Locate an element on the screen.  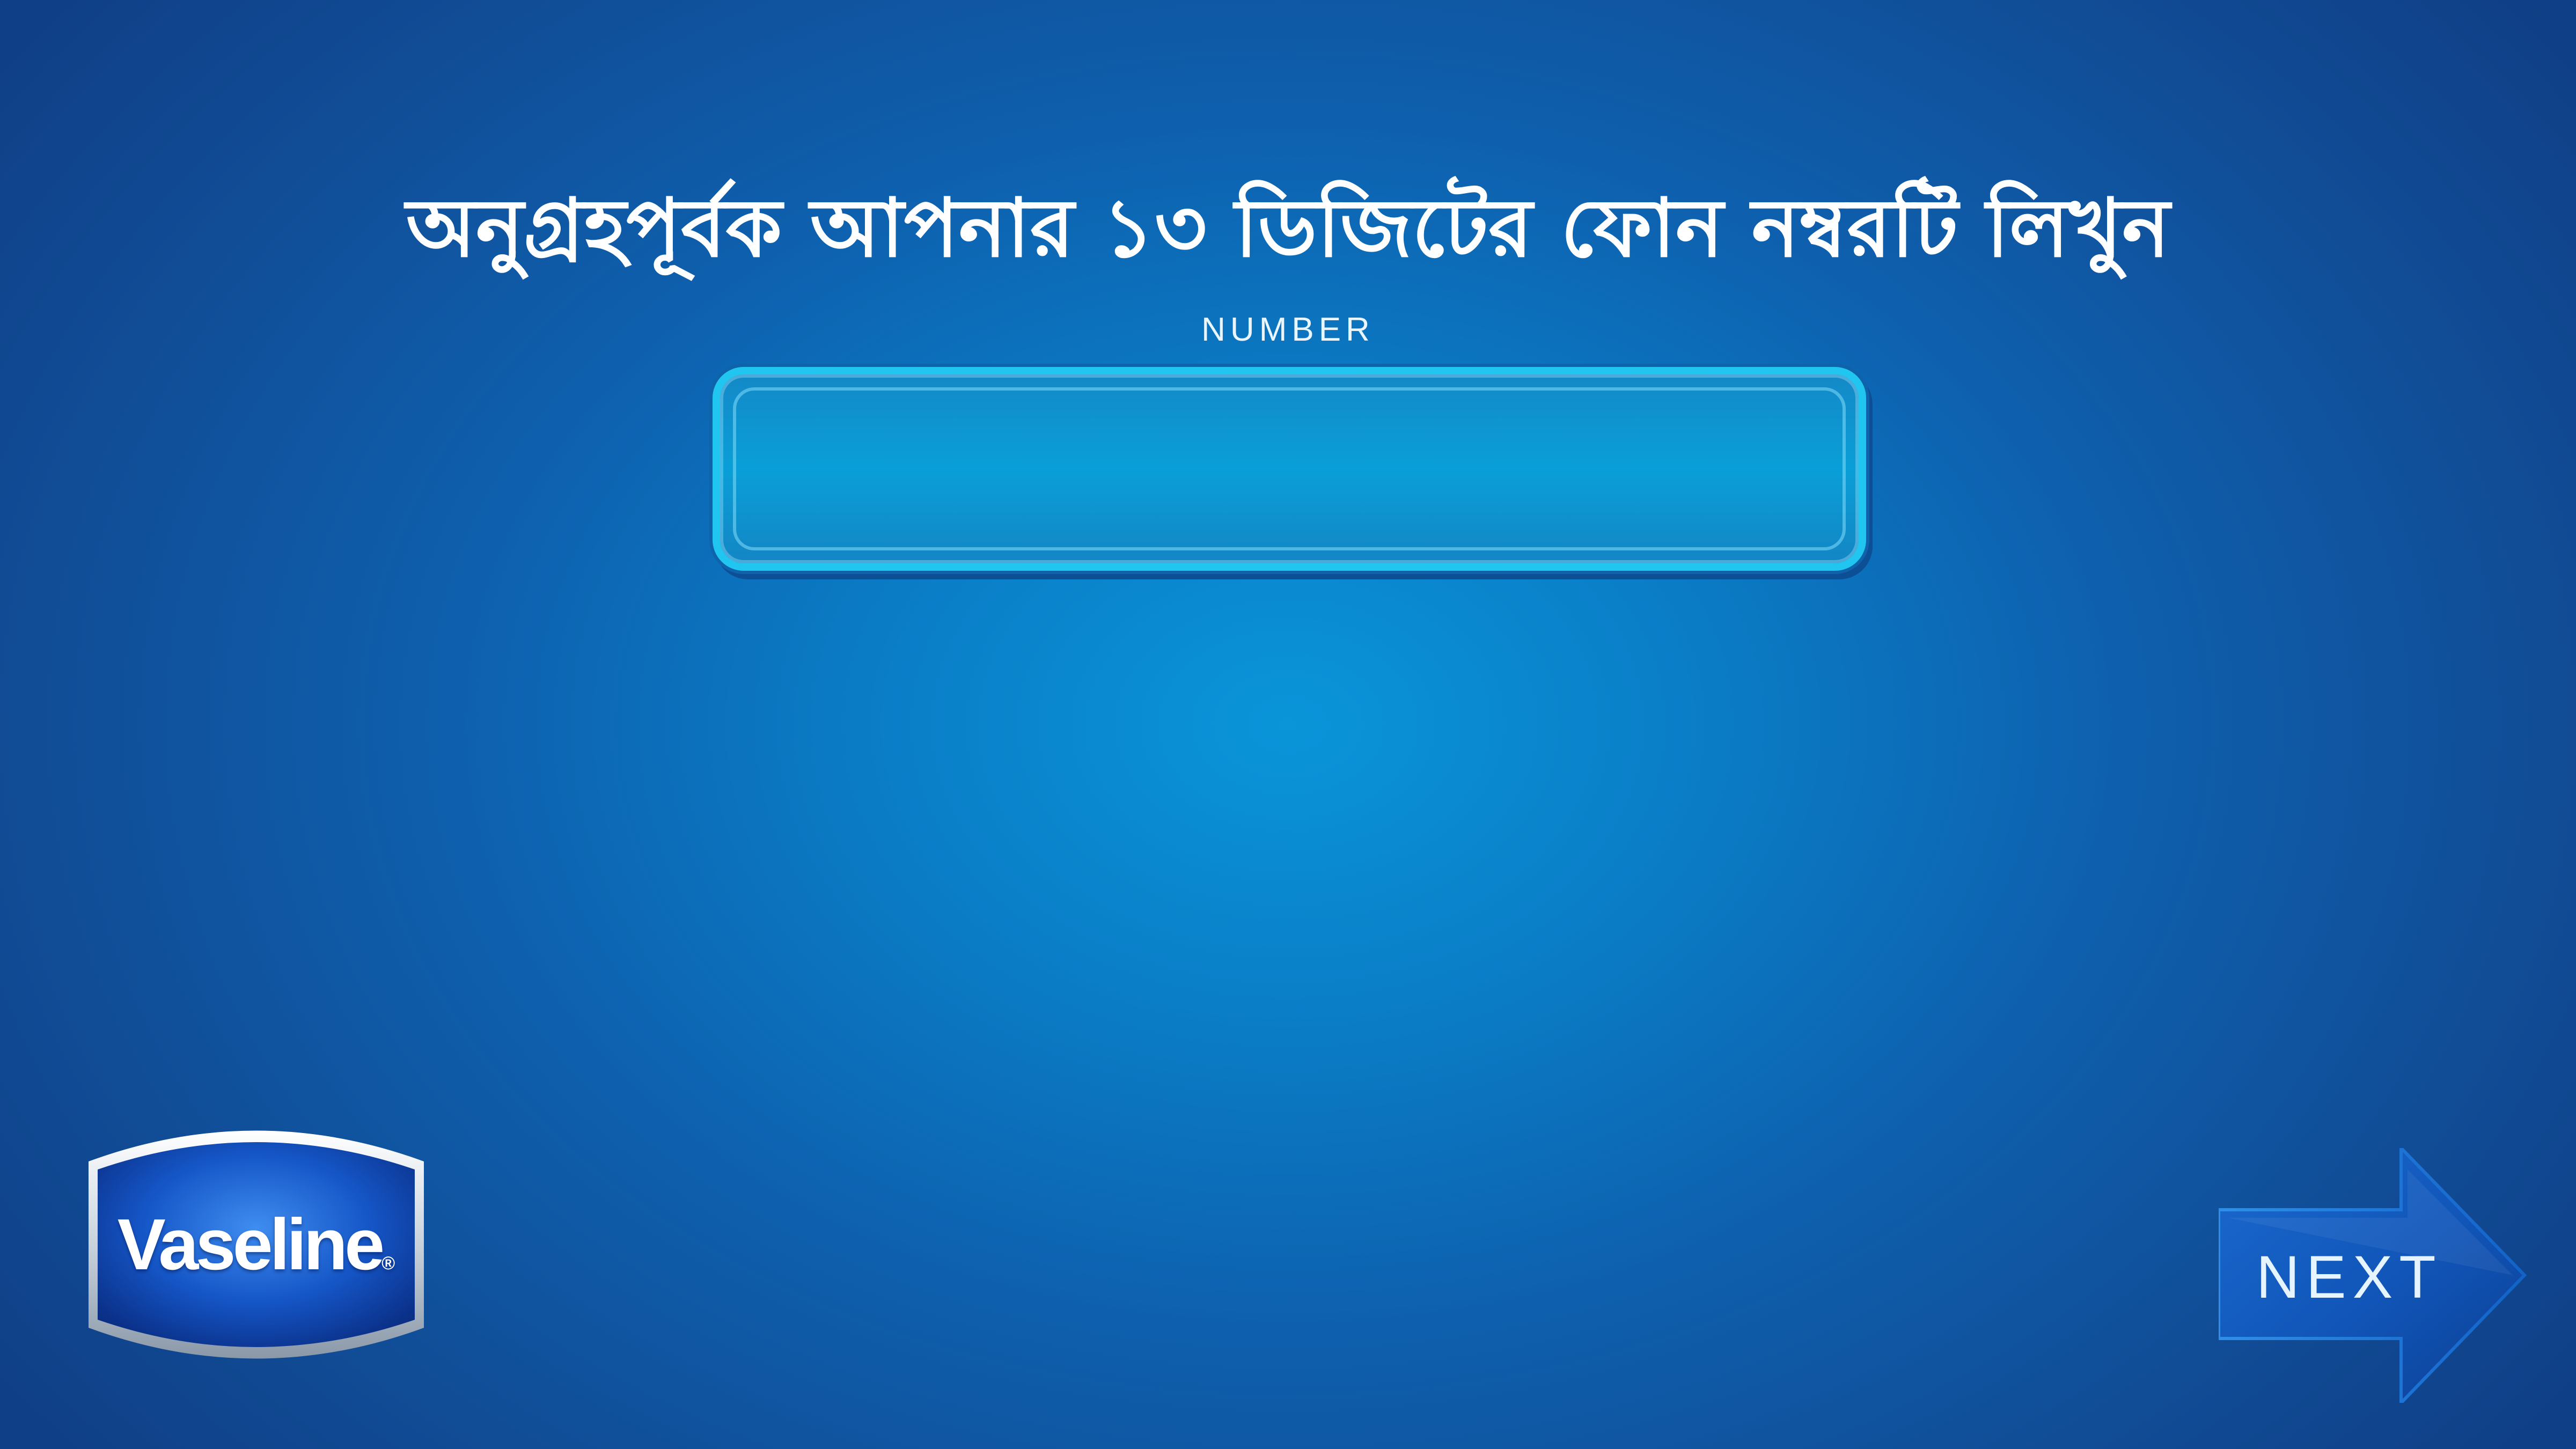
logo-brand-name: Vaseline is located at coordinates (251, 1244).